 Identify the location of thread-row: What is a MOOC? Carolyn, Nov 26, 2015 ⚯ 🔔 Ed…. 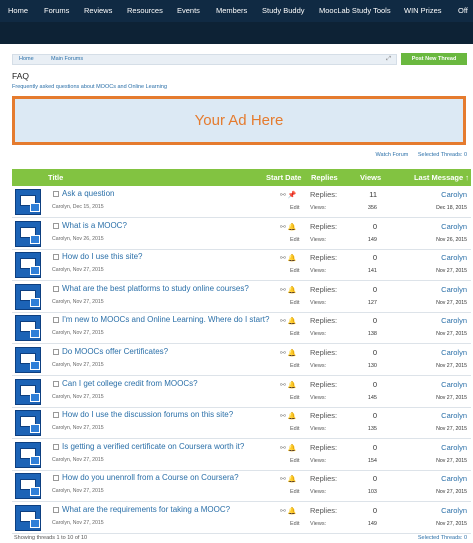
(241, 234).